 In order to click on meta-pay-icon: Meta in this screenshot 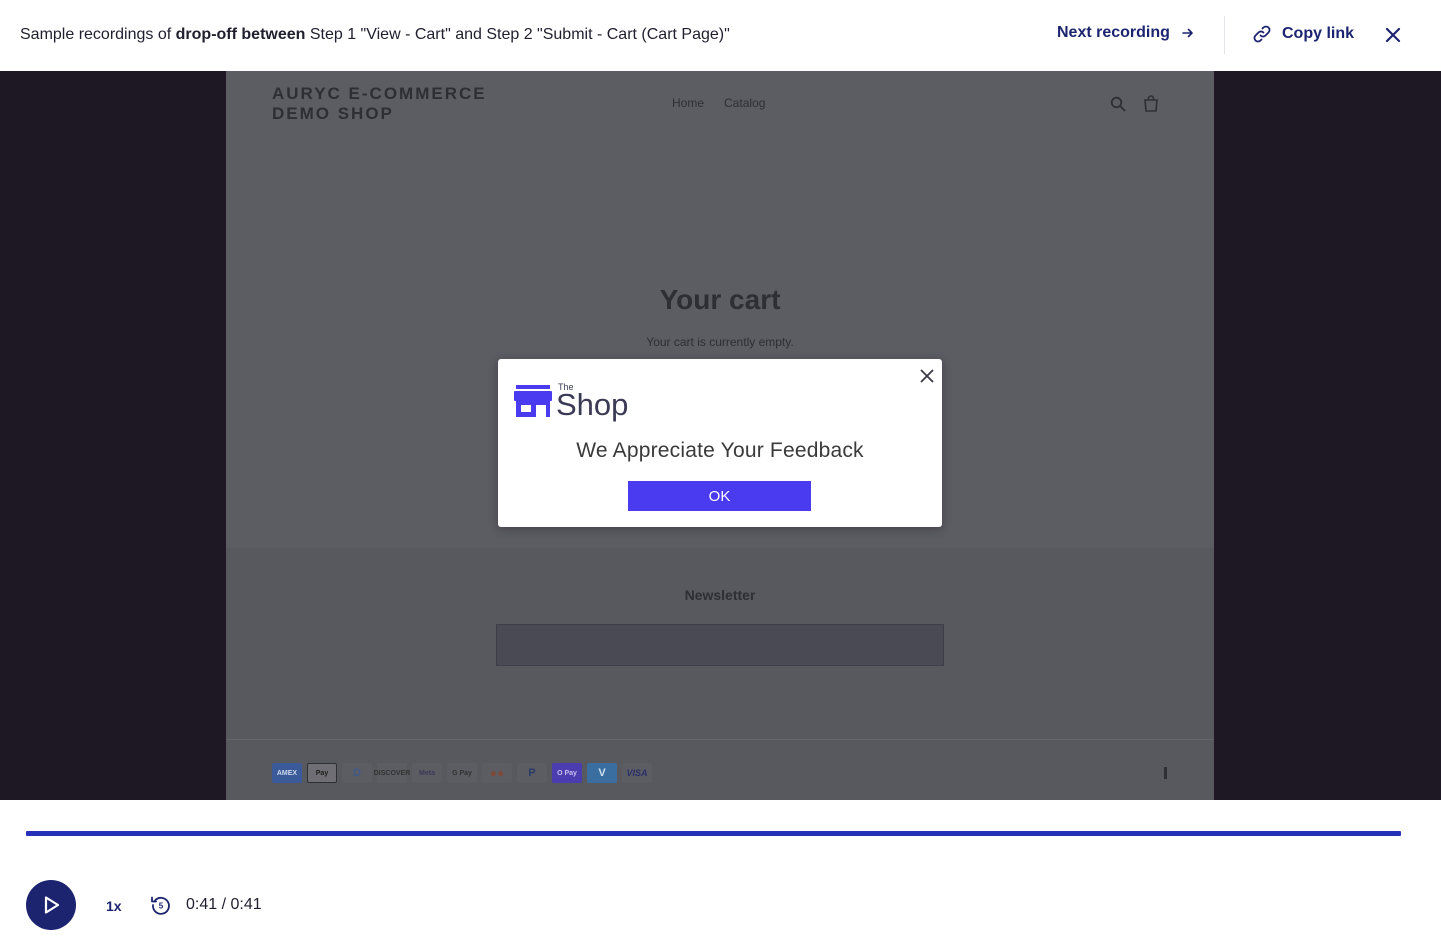, I will do `click(427, 773)`.